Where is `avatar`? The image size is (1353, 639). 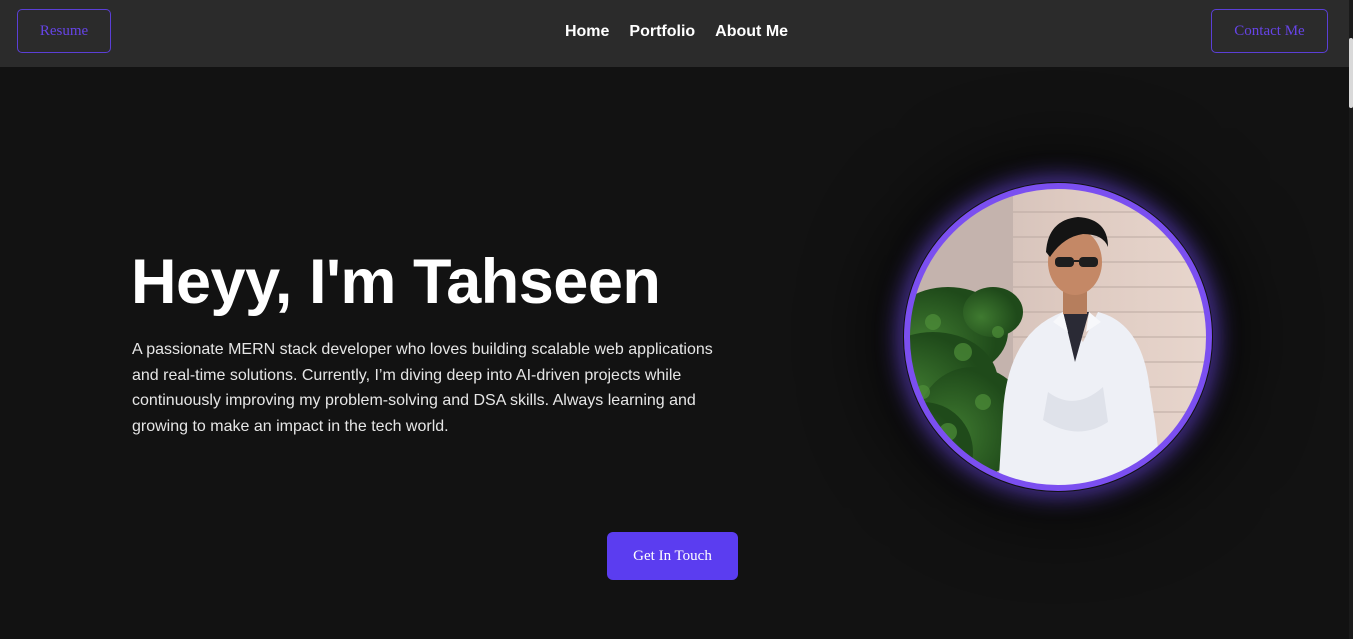 avatar is located at coordinates (1058, 337).